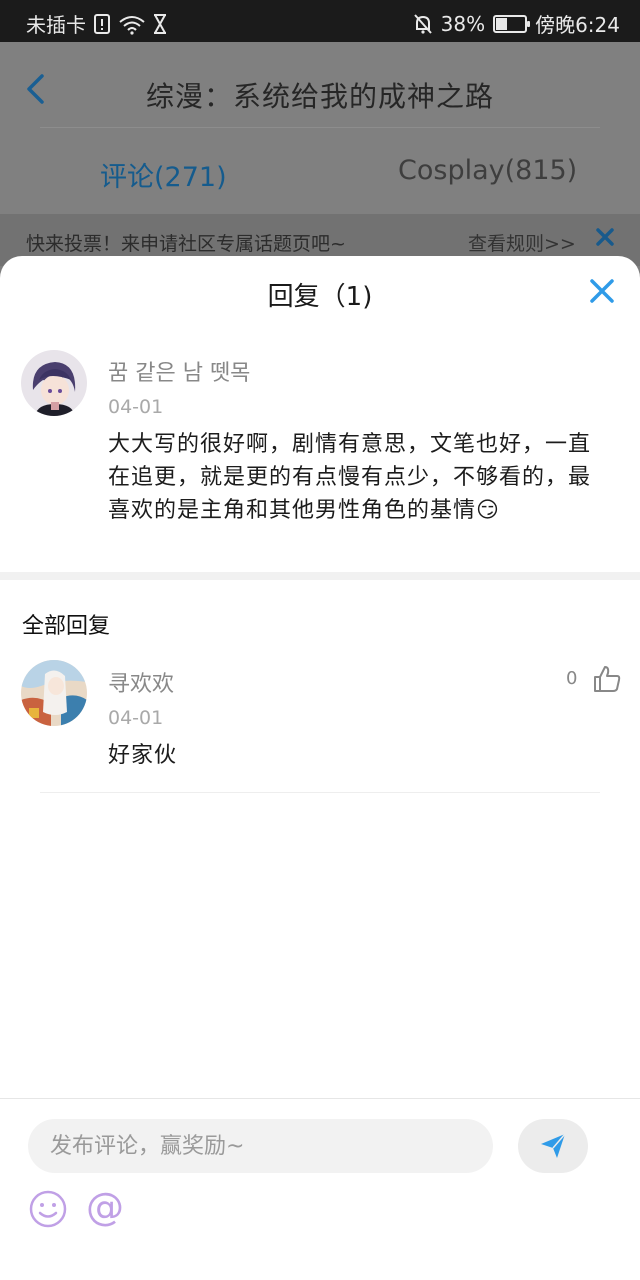 The width and height of the screenshot is (640, 1280). I want to click on tab-cosplay: Cosplay(815), so click(487, 170).